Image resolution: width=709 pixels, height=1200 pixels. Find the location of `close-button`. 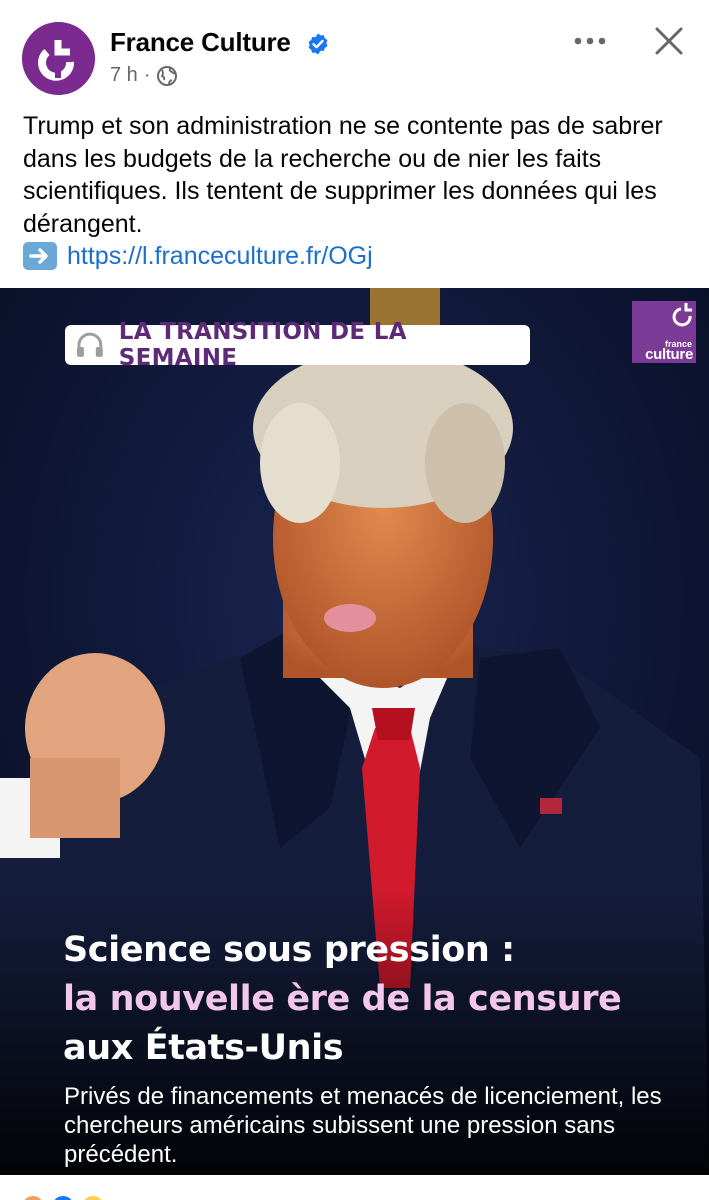

close-button is located at coordinates (669, 41).